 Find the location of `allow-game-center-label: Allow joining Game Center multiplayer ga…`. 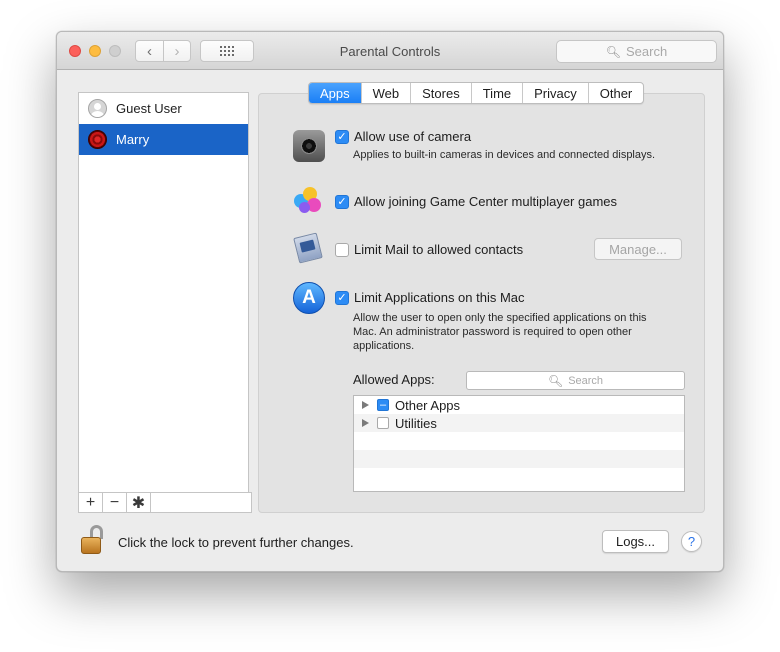

allow-game-center-label: Allow joining Game Center multiplayer ga… is located at coordinates (486, 201).